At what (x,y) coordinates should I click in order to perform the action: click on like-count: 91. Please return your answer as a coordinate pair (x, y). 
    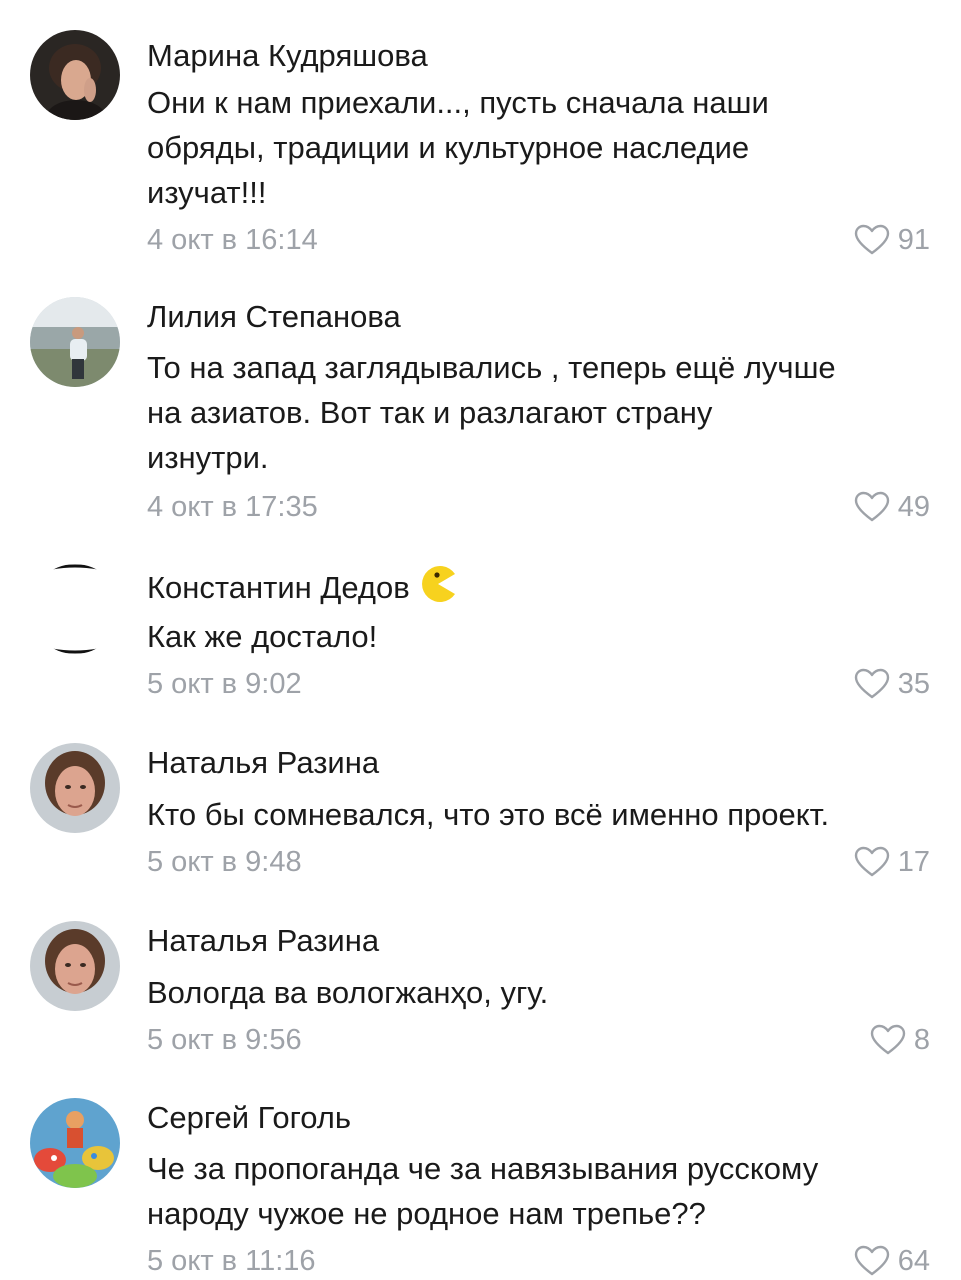
    Looking at the image, I should click on (913, 240).